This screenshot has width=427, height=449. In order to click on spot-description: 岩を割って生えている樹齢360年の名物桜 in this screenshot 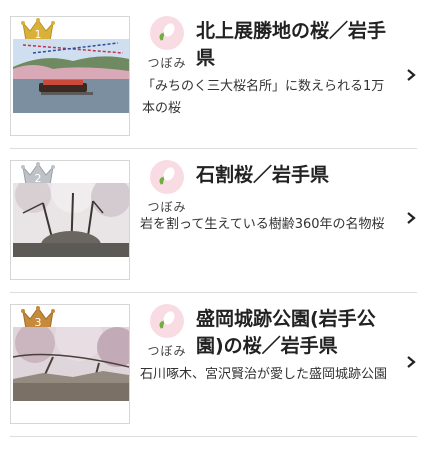, I will do `click(262, 224)`.